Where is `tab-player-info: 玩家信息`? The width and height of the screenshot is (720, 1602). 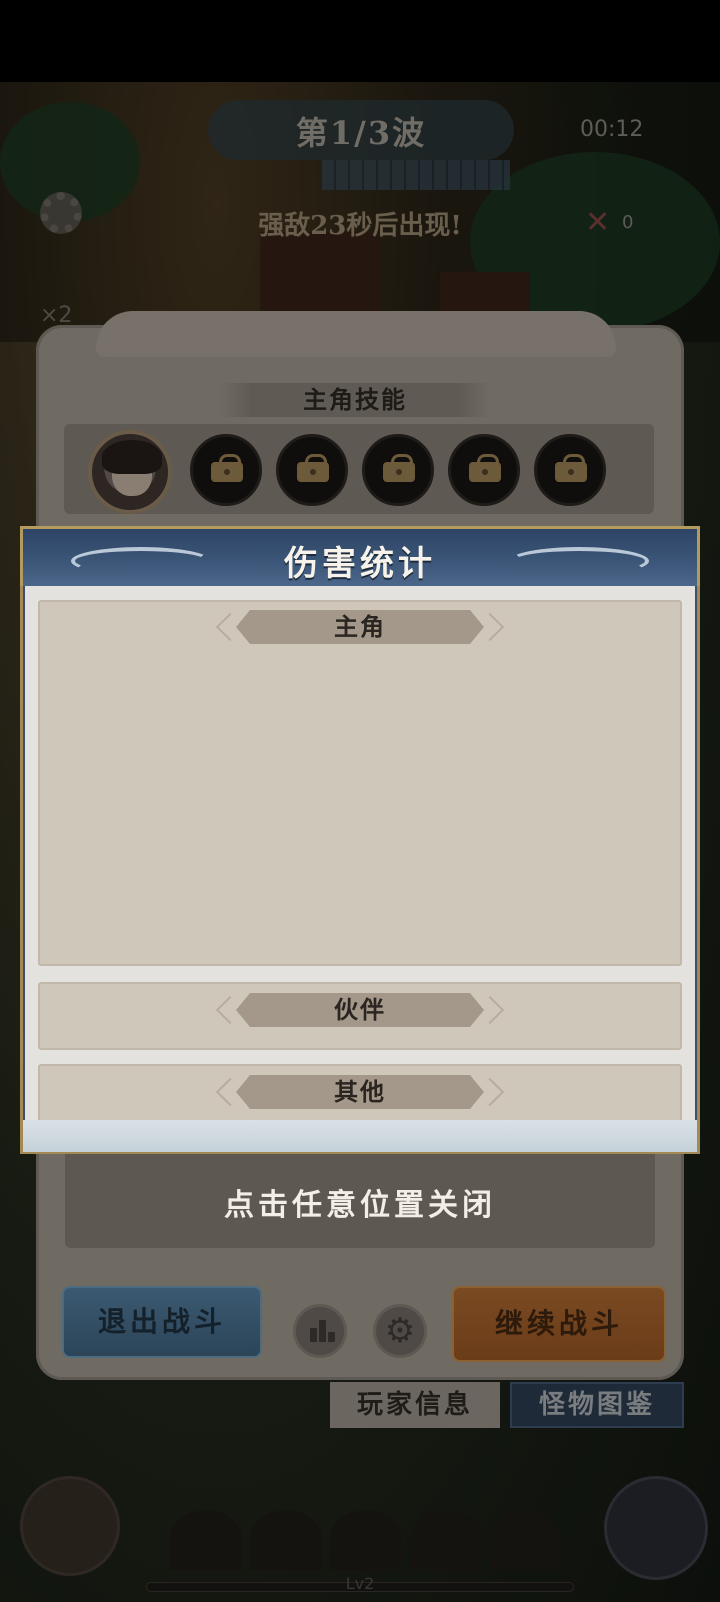 tab-player-info: 玩家信息 is located at coordinates (415, 1405).